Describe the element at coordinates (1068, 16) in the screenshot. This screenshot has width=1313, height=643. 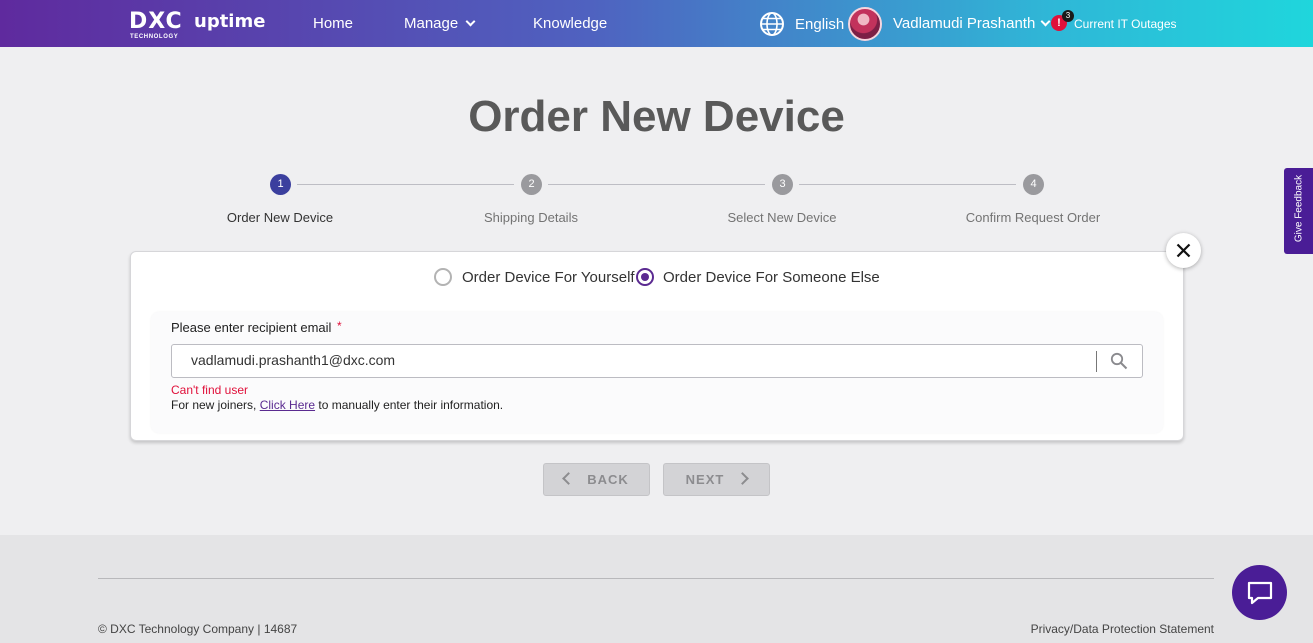
I see `alert-count-badge: 3` at that location.